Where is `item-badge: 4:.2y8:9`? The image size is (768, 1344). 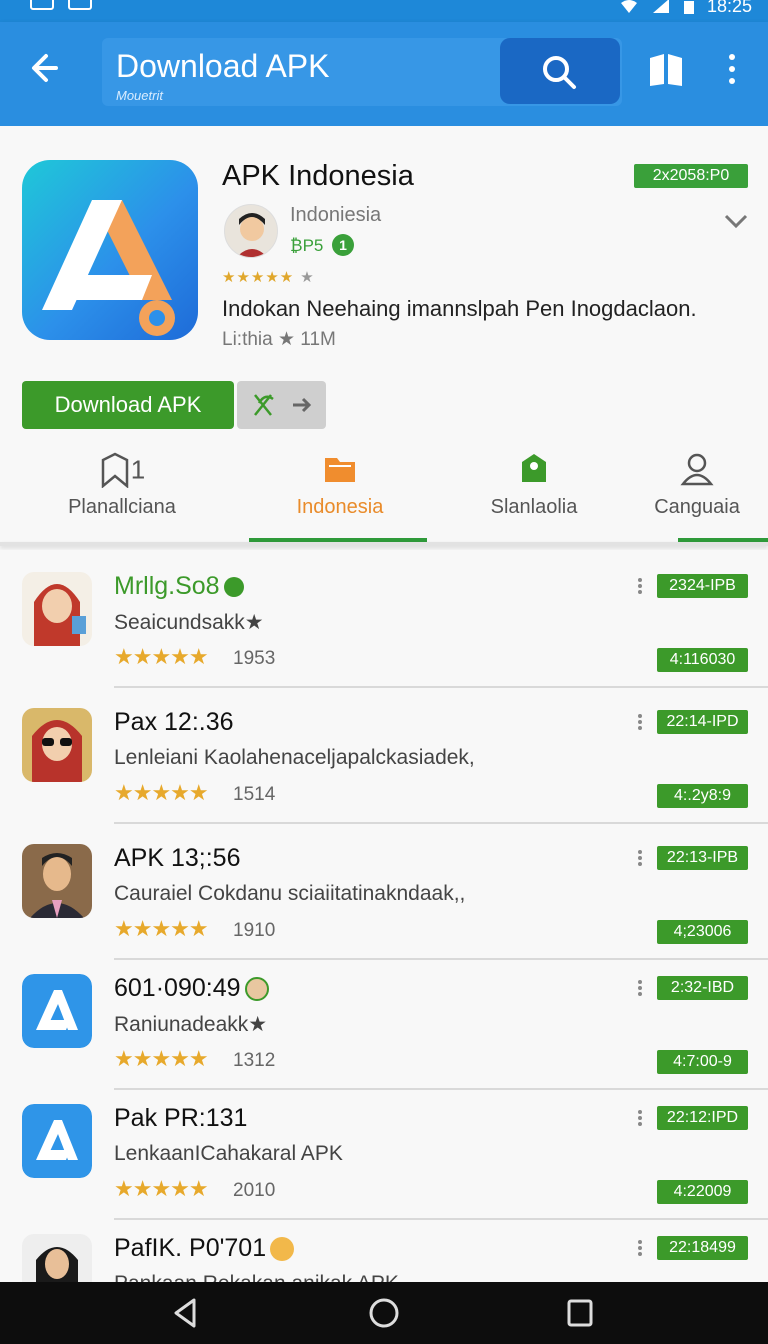 item-badge: 4:.2y8:9 is located at coordinates (702, 796).